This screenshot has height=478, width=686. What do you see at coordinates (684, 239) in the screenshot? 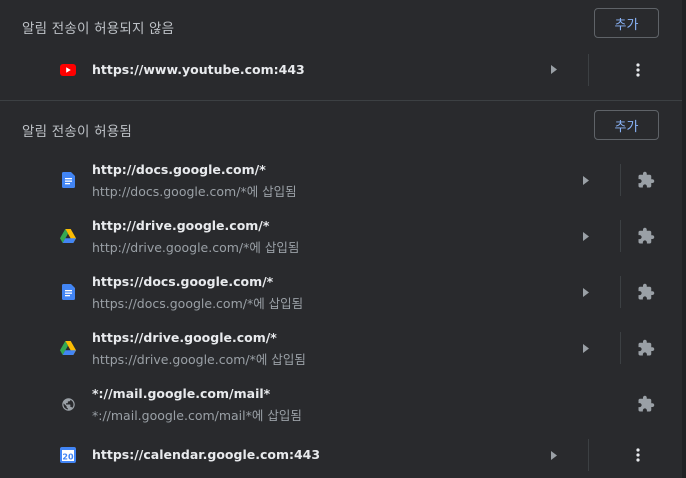
I see `scrollbar` at bounding box center [684, 239].